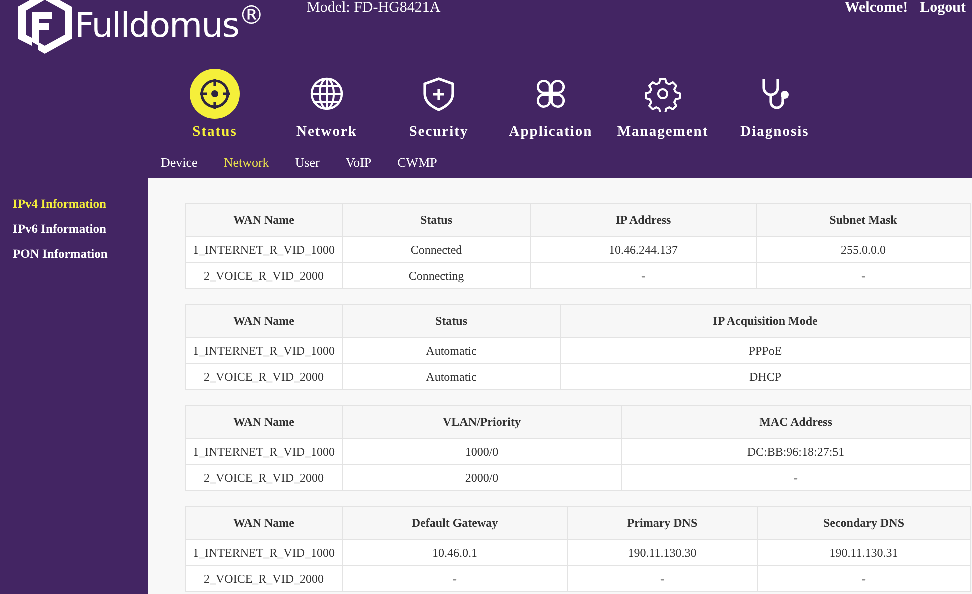 The width and height of the screenshot is (972, 594). Describe the element at coordinates (765, 351) in the screenshot. I see `table-cell: PPPoE` at that location.